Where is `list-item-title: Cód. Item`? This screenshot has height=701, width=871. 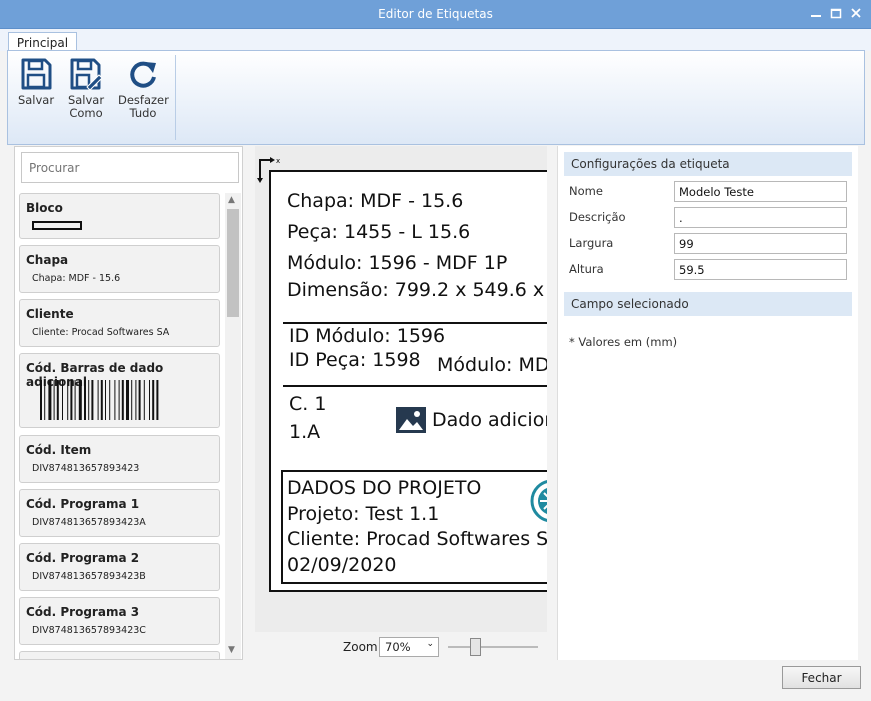 list-item-title: Cód. Item is located at coordinates (59, 450).